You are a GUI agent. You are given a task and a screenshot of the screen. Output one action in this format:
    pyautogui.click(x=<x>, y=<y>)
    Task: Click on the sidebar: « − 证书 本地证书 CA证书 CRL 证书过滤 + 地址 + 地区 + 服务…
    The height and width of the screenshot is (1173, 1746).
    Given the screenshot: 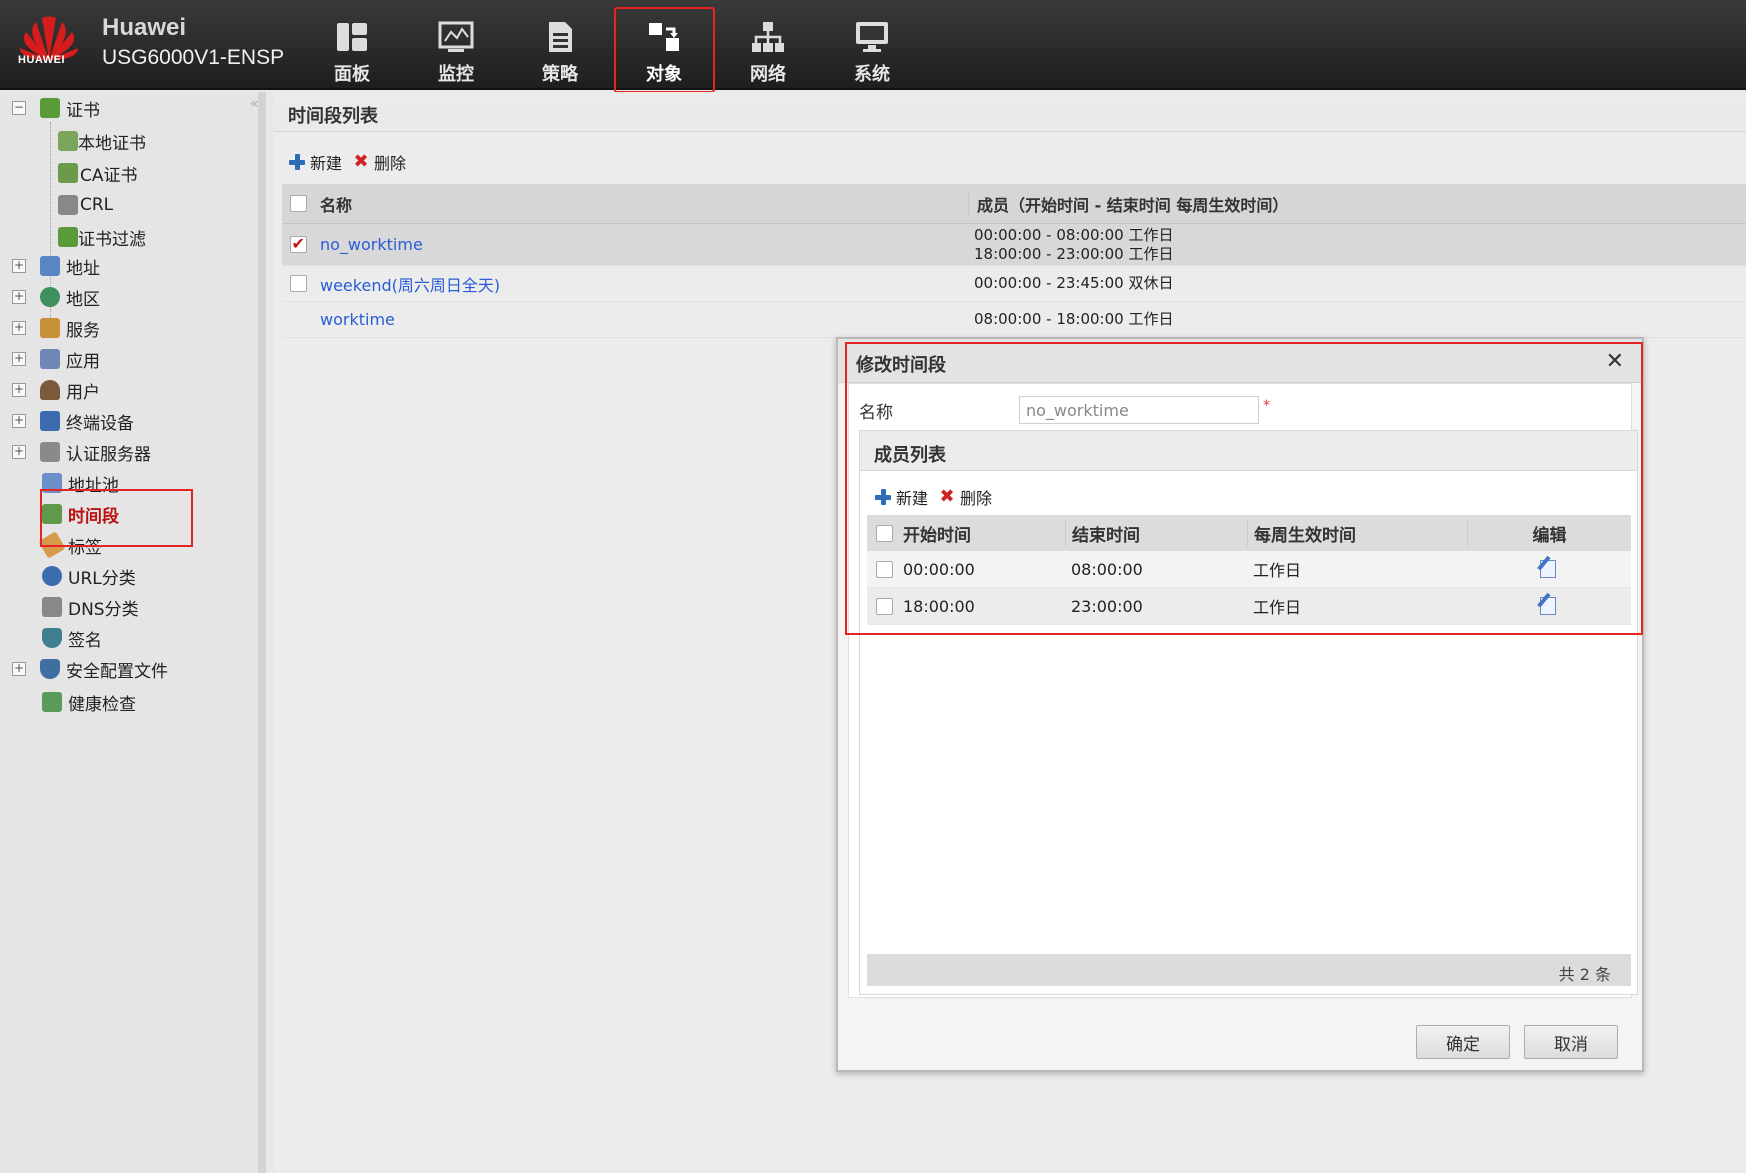 What is the action you would take?
    pyautogui.click(x=133, y=632)
    